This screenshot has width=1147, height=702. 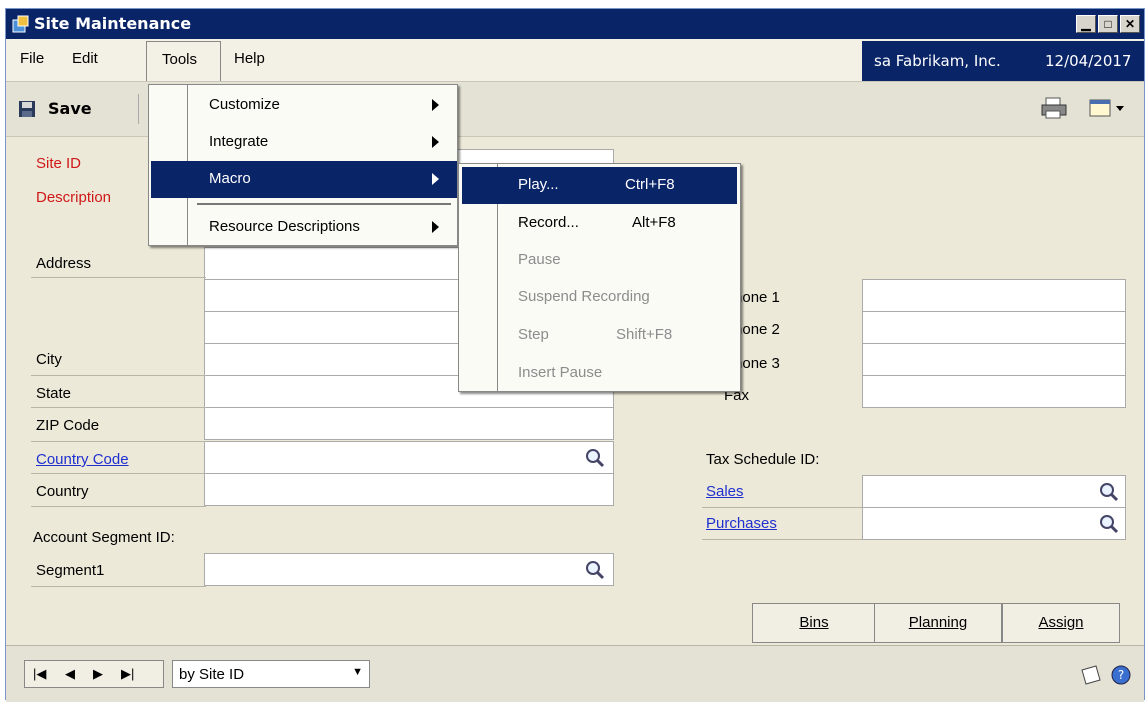 I want to click on site-id-label: Site ID, so click(x=59, y=163).